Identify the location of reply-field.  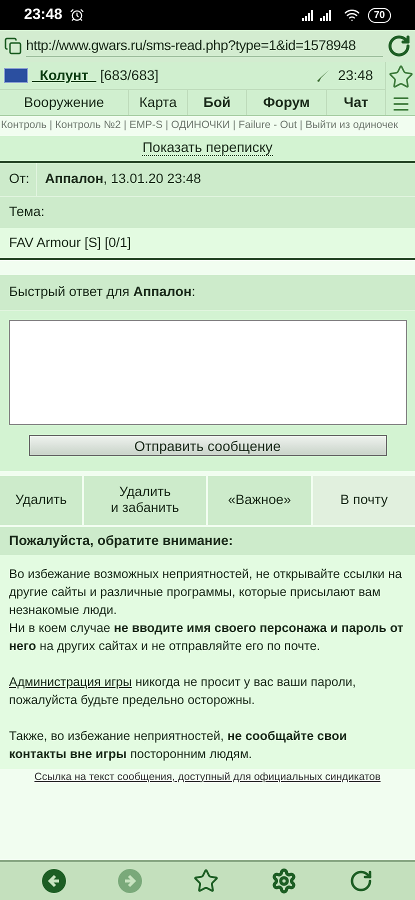
(207, 372).